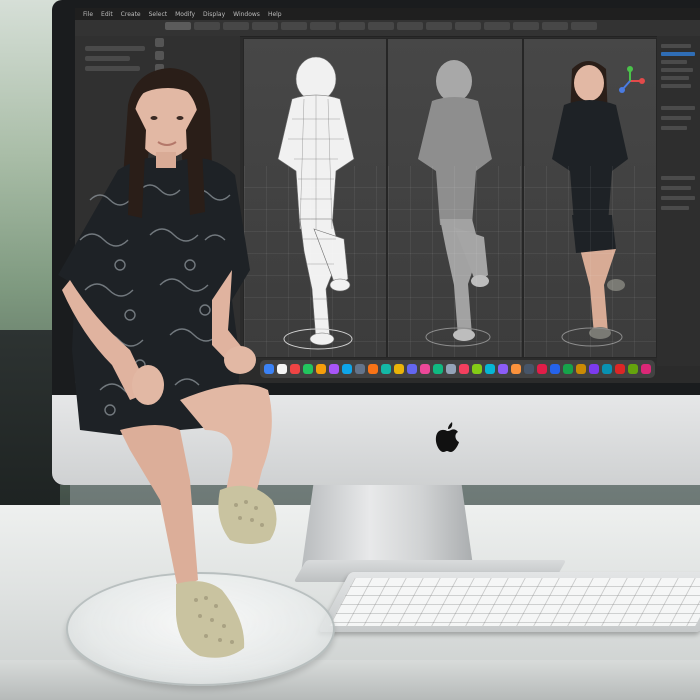 This screenshot has height=700, width=700. Describe the element at coordinates (30, 430) in the screenshot. I see `background-shadow` at that location.